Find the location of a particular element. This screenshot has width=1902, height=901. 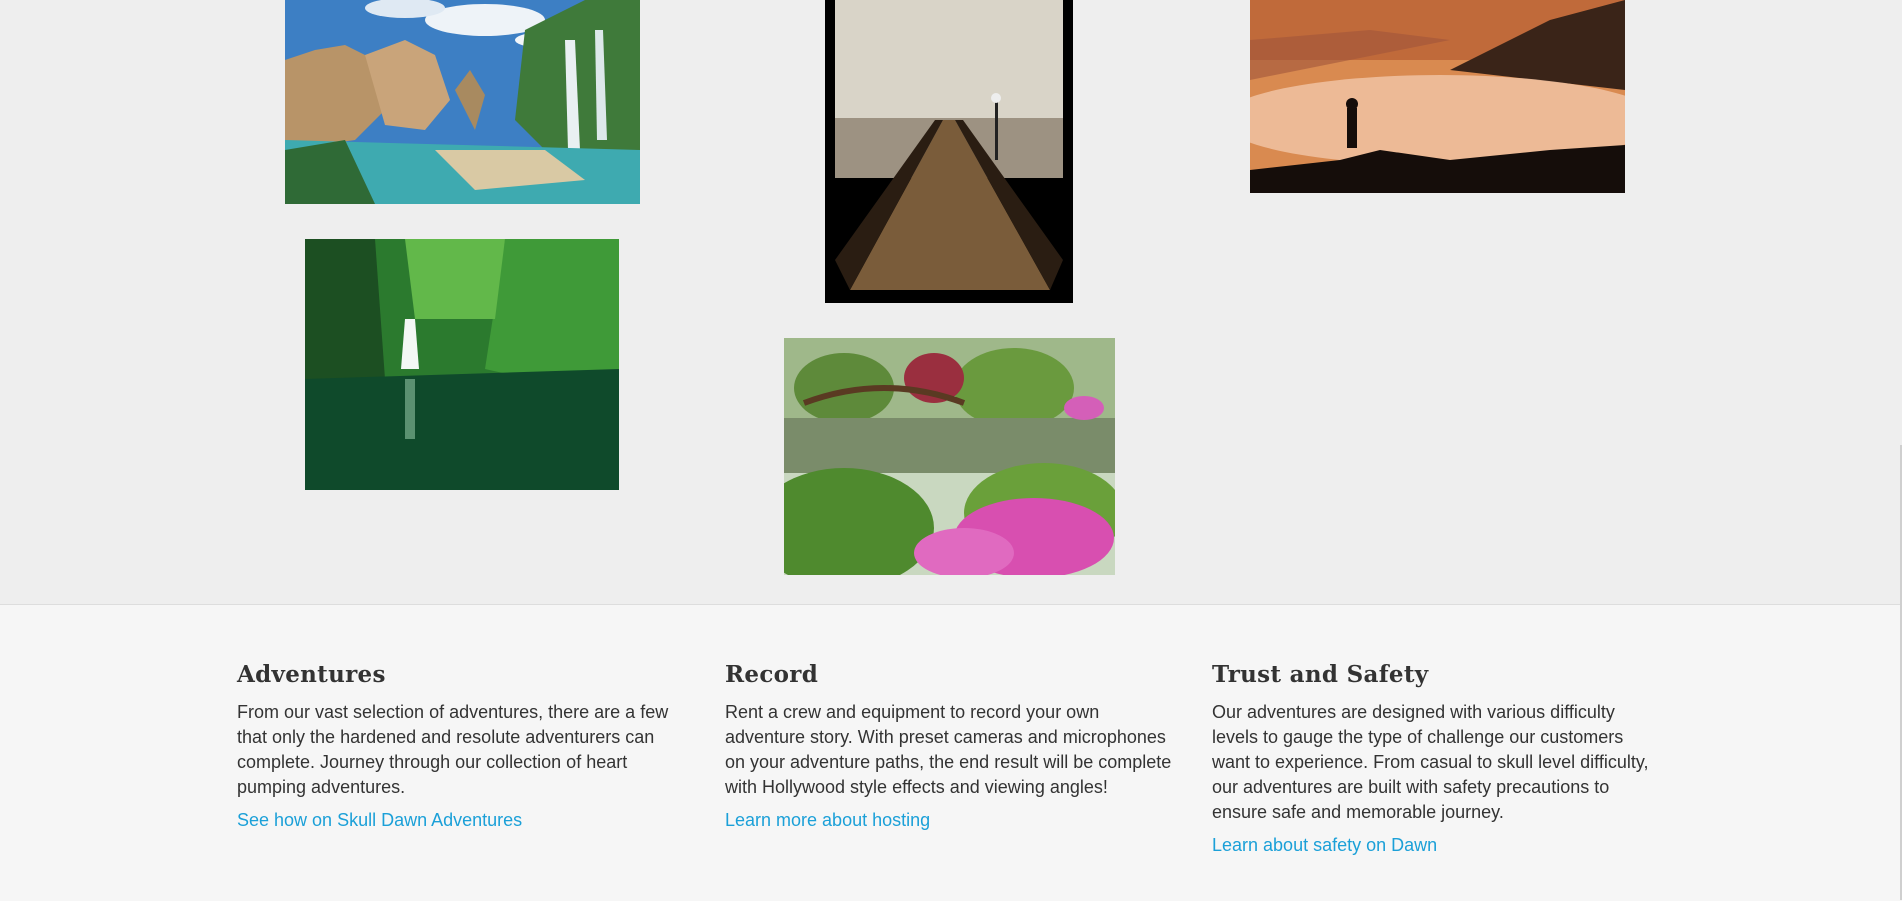

gallery-photo-hiker is located at coordinates (1437, 96).